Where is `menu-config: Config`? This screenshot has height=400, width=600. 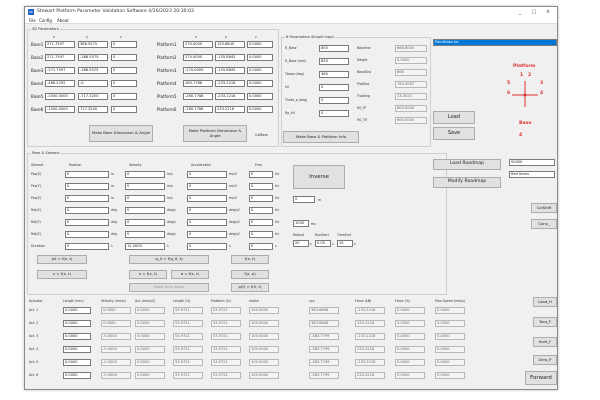 menu-config: Config is located at coordinates (45, 20).